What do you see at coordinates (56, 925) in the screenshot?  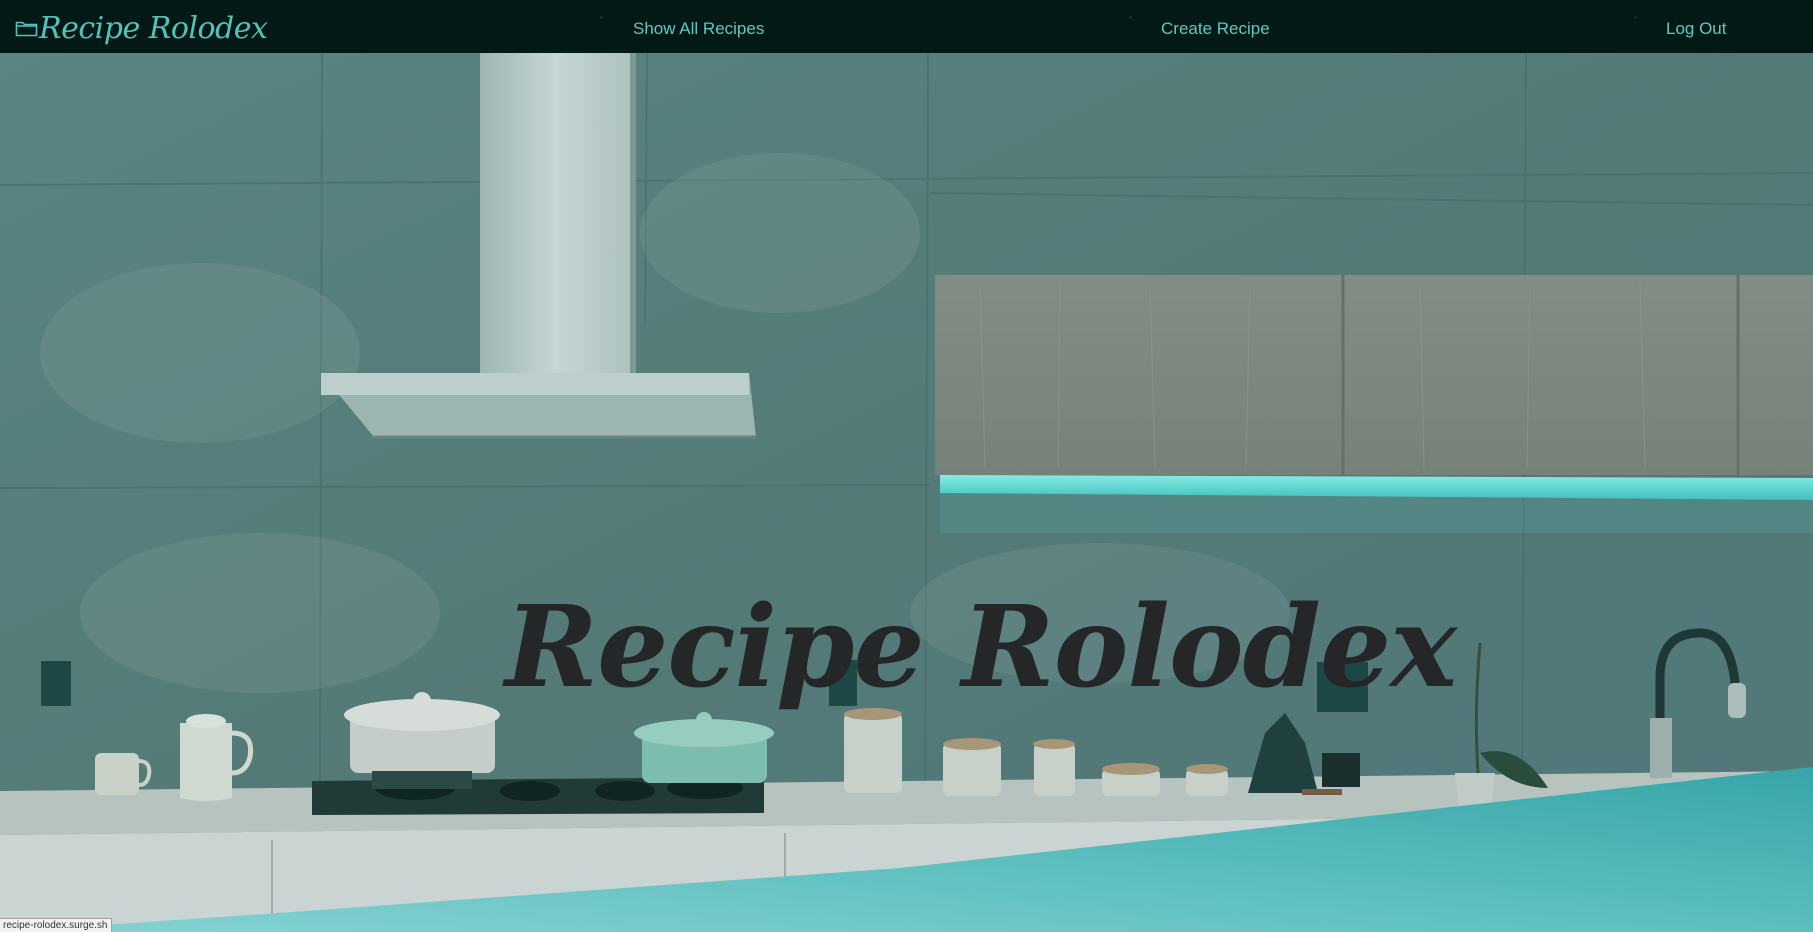 I see `status-bar-url: recipe-rolodex.surge.sh` at bounding box center [56, 925].